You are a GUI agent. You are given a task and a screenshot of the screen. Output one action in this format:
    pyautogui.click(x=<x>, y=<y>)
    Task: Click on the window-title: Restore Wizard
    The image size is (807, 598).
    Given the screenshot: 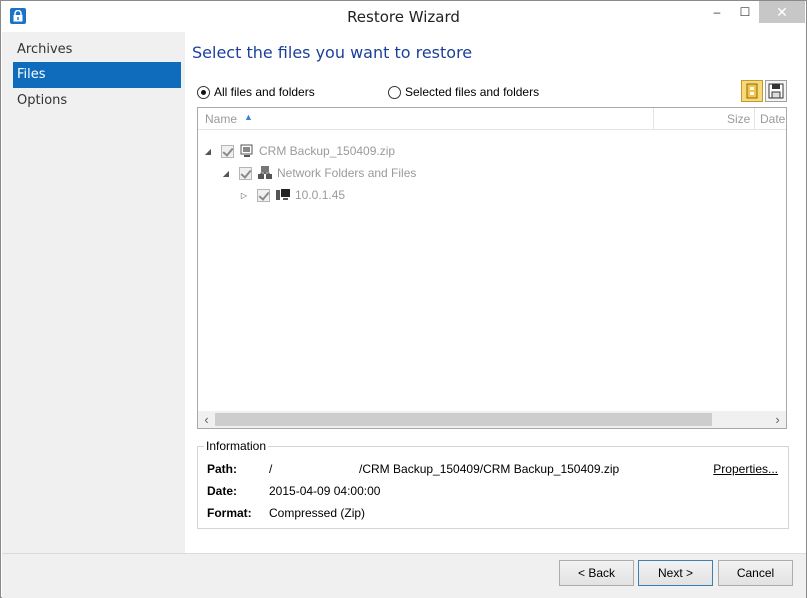 What is the action you would take?
    pyautogui.click(x=403, y=17)
    